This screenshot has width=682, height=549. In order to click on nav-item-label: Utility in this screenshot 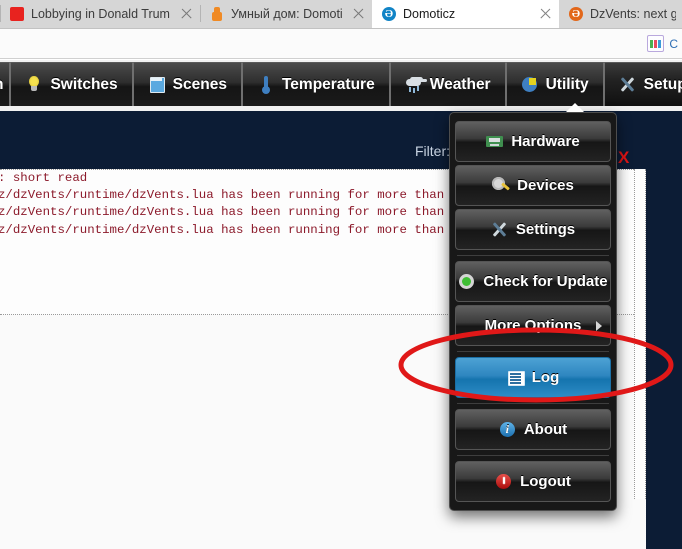, I will do `click(567, 84)`.